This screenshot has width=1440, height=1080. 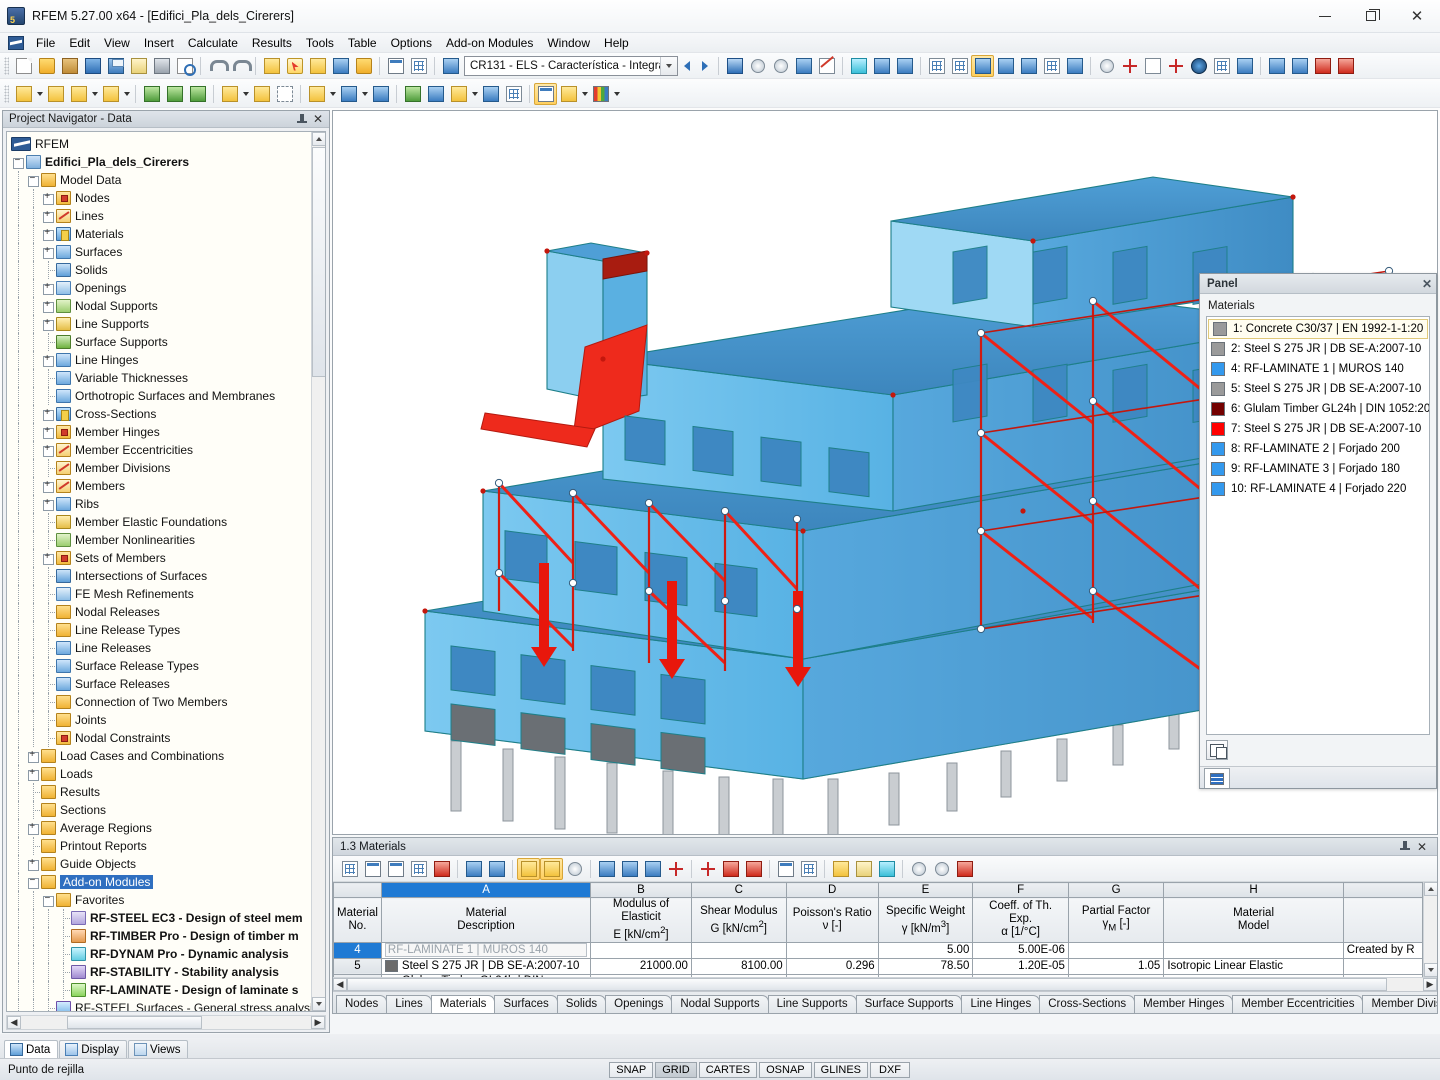 I want to click on panel-material-item: 10: RF-LAMINATE 4 | Forjado 220, so click(x=1318, y=489).